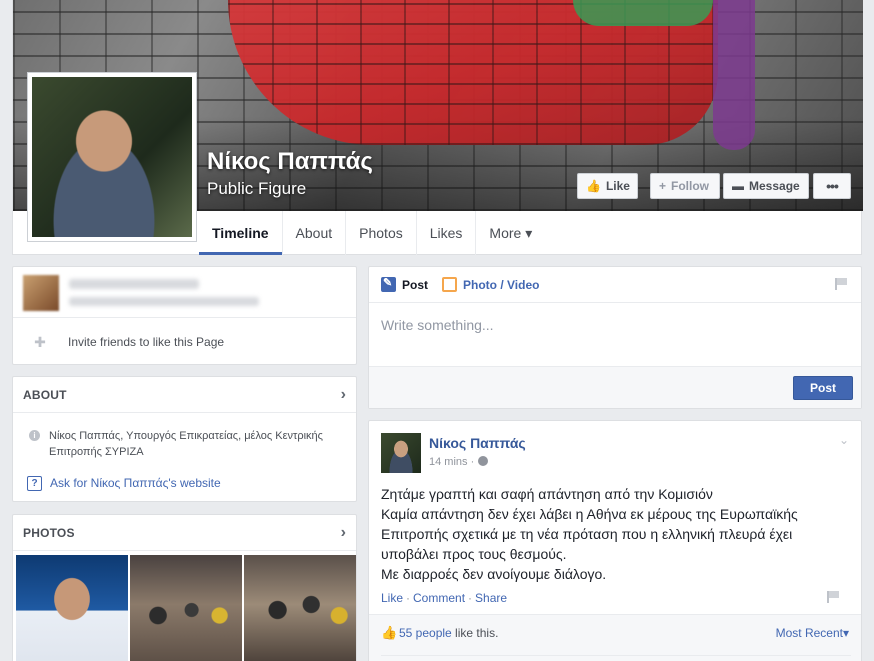 The height and width of the screenshot is (661, 874). I want to click on tab-about: About, so click(315, 233).